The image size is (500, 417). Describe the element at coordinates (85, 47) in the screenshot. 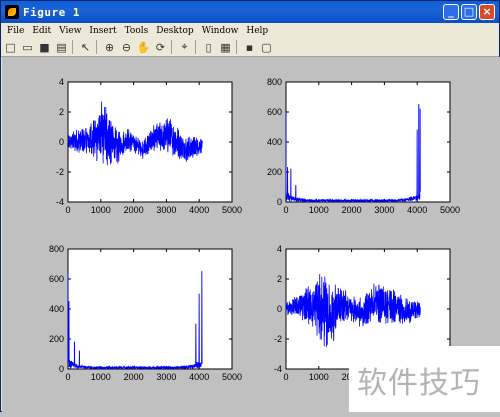

I see `pointer-icon: ↖` at that location.